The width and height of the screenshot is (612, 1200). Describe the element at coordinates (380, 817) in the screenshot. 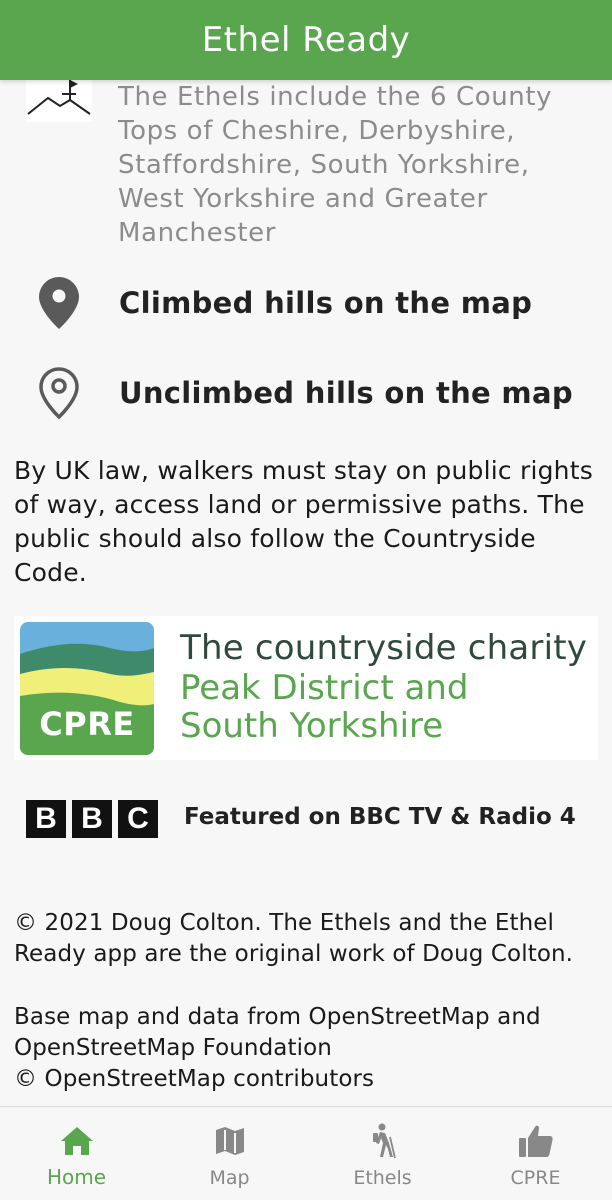

I see `bbc-feature-text: Featured on BBC TV & Radio 4` at that location.